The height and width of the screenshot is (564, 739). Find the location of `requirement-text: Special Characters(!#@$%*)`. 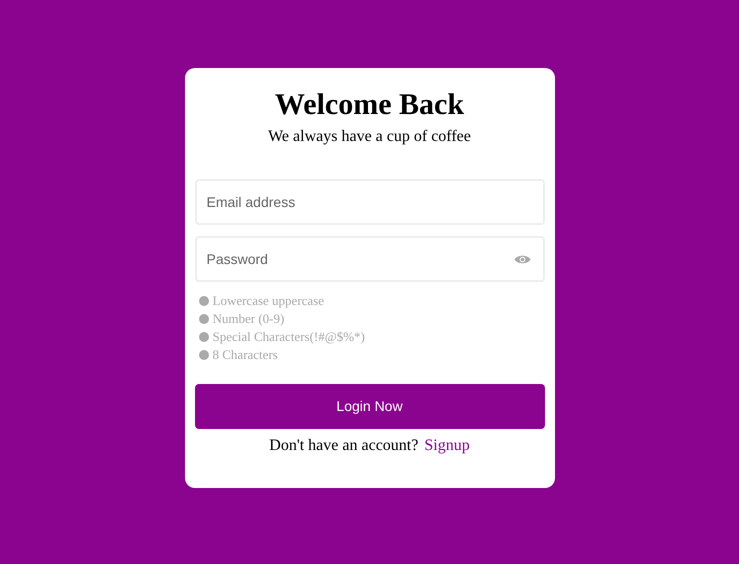

requirement-text: Special Characters(!#@$%*) is located at coordinates (288, 337).